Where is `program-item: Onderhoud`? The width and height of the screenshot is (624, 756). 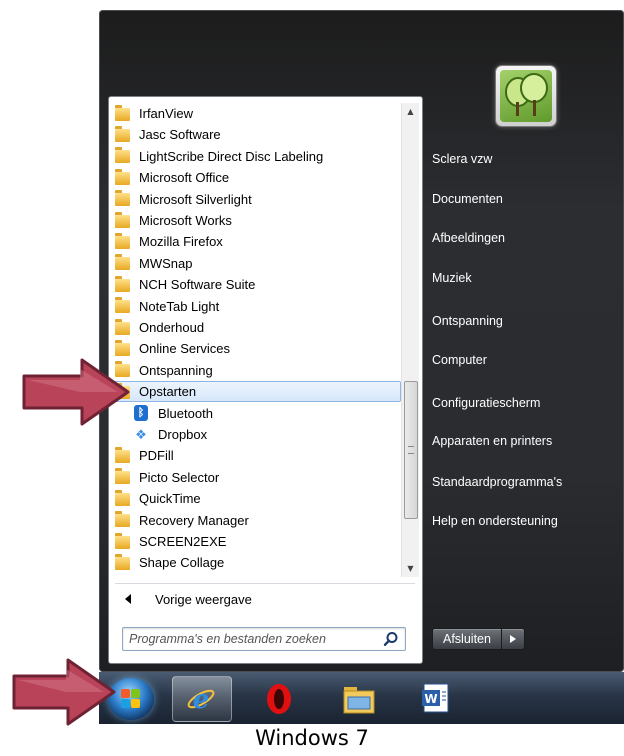
program-item: Onderhoud is located at coordinates (257, 327).